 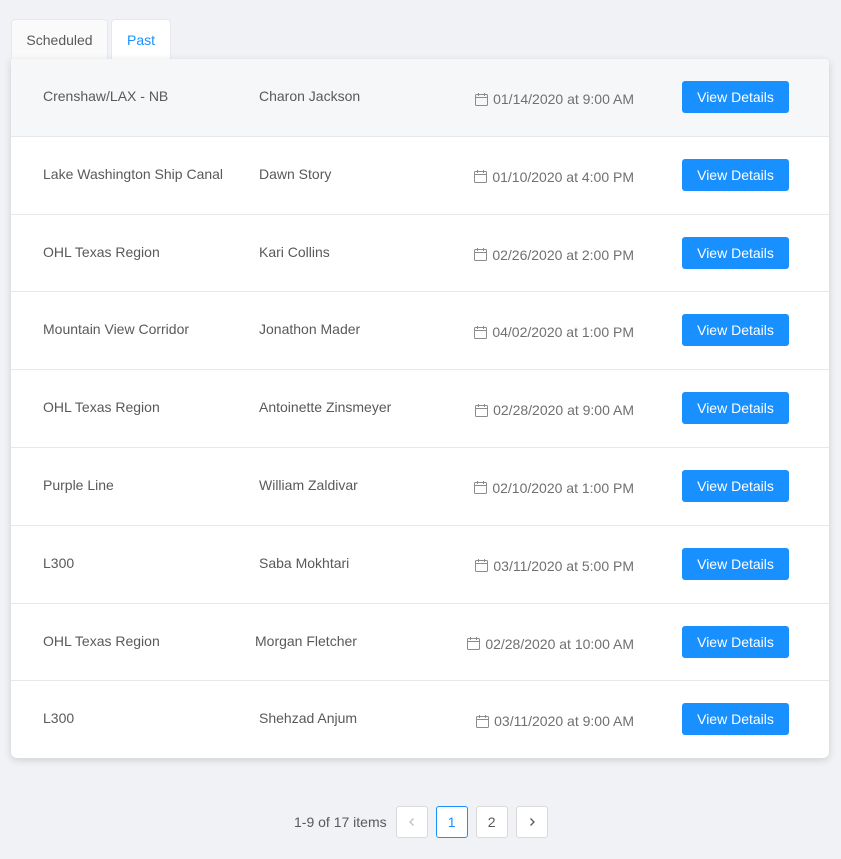 What do you see at coordinates (59, 39) in the screenshot?
I see `tab-scheduled: Scheduled` at bounding box center [59, 39].